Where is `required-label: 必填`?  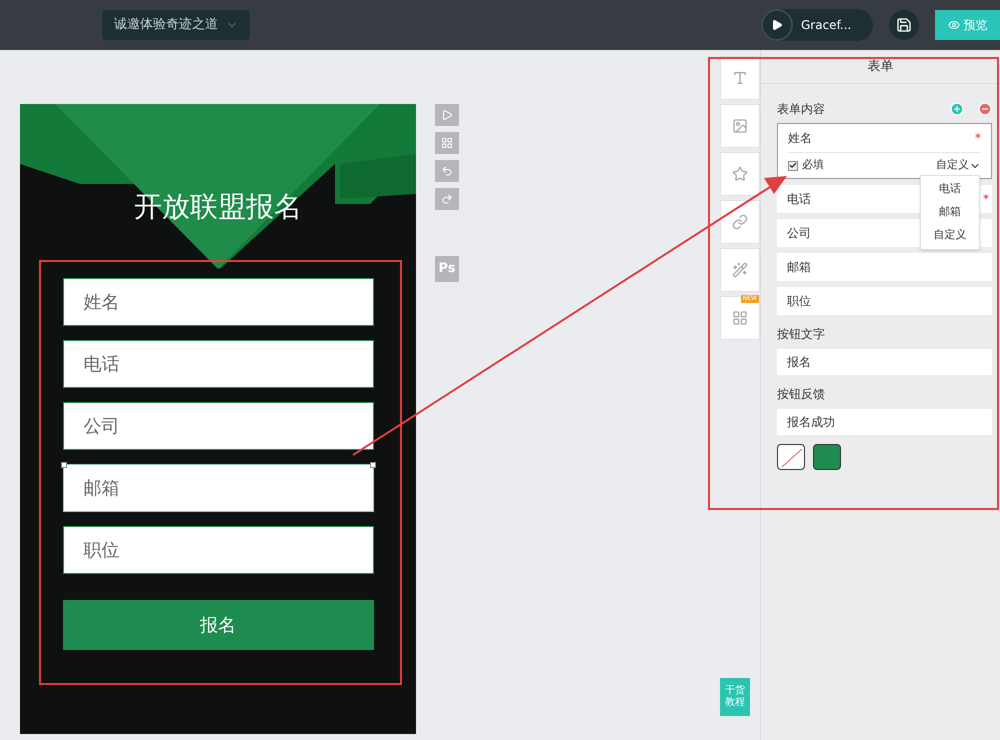
required-label: 必填 is located at coordinates (813, 165).